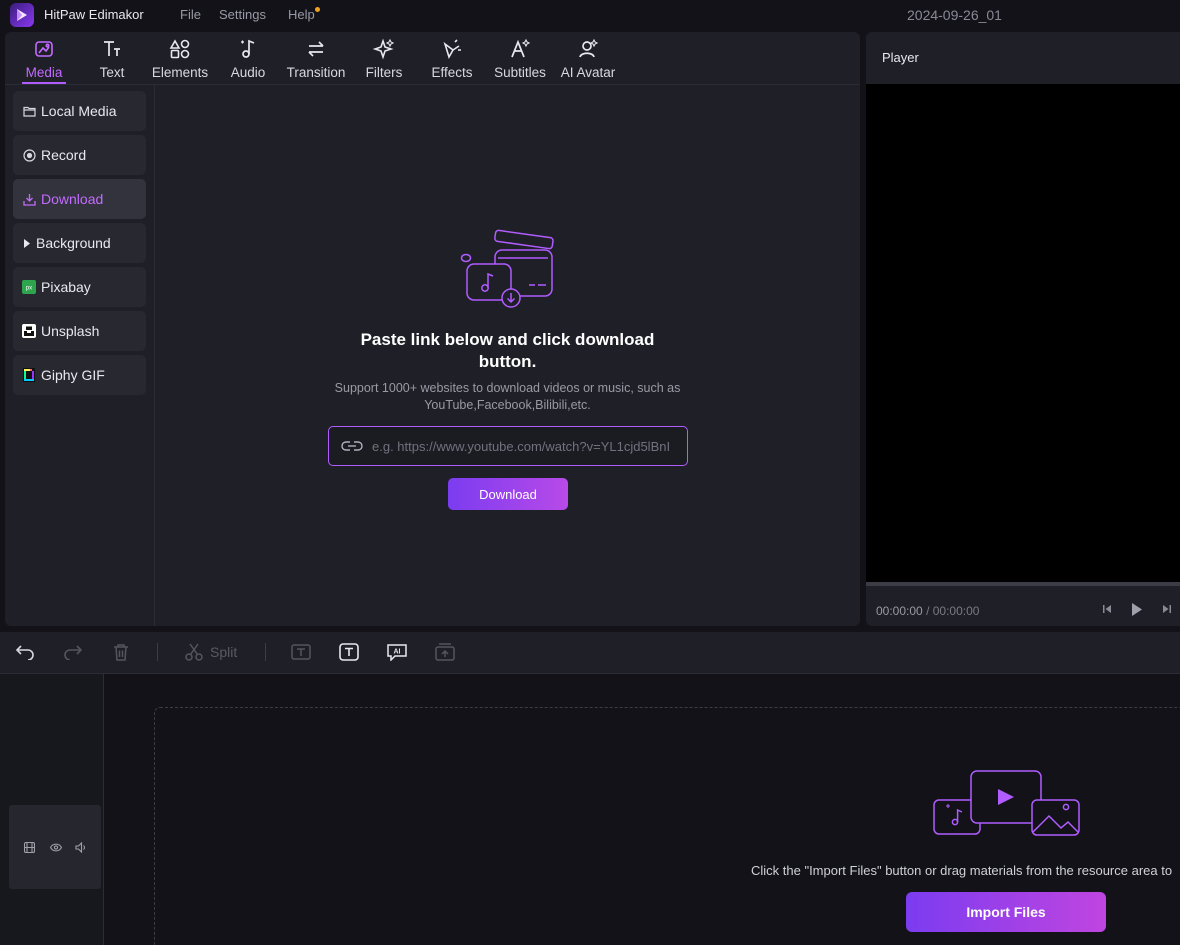  Describe the element at coordinates (384, 61) in the screenshot. I see `tab-filters: Filters` at that location.